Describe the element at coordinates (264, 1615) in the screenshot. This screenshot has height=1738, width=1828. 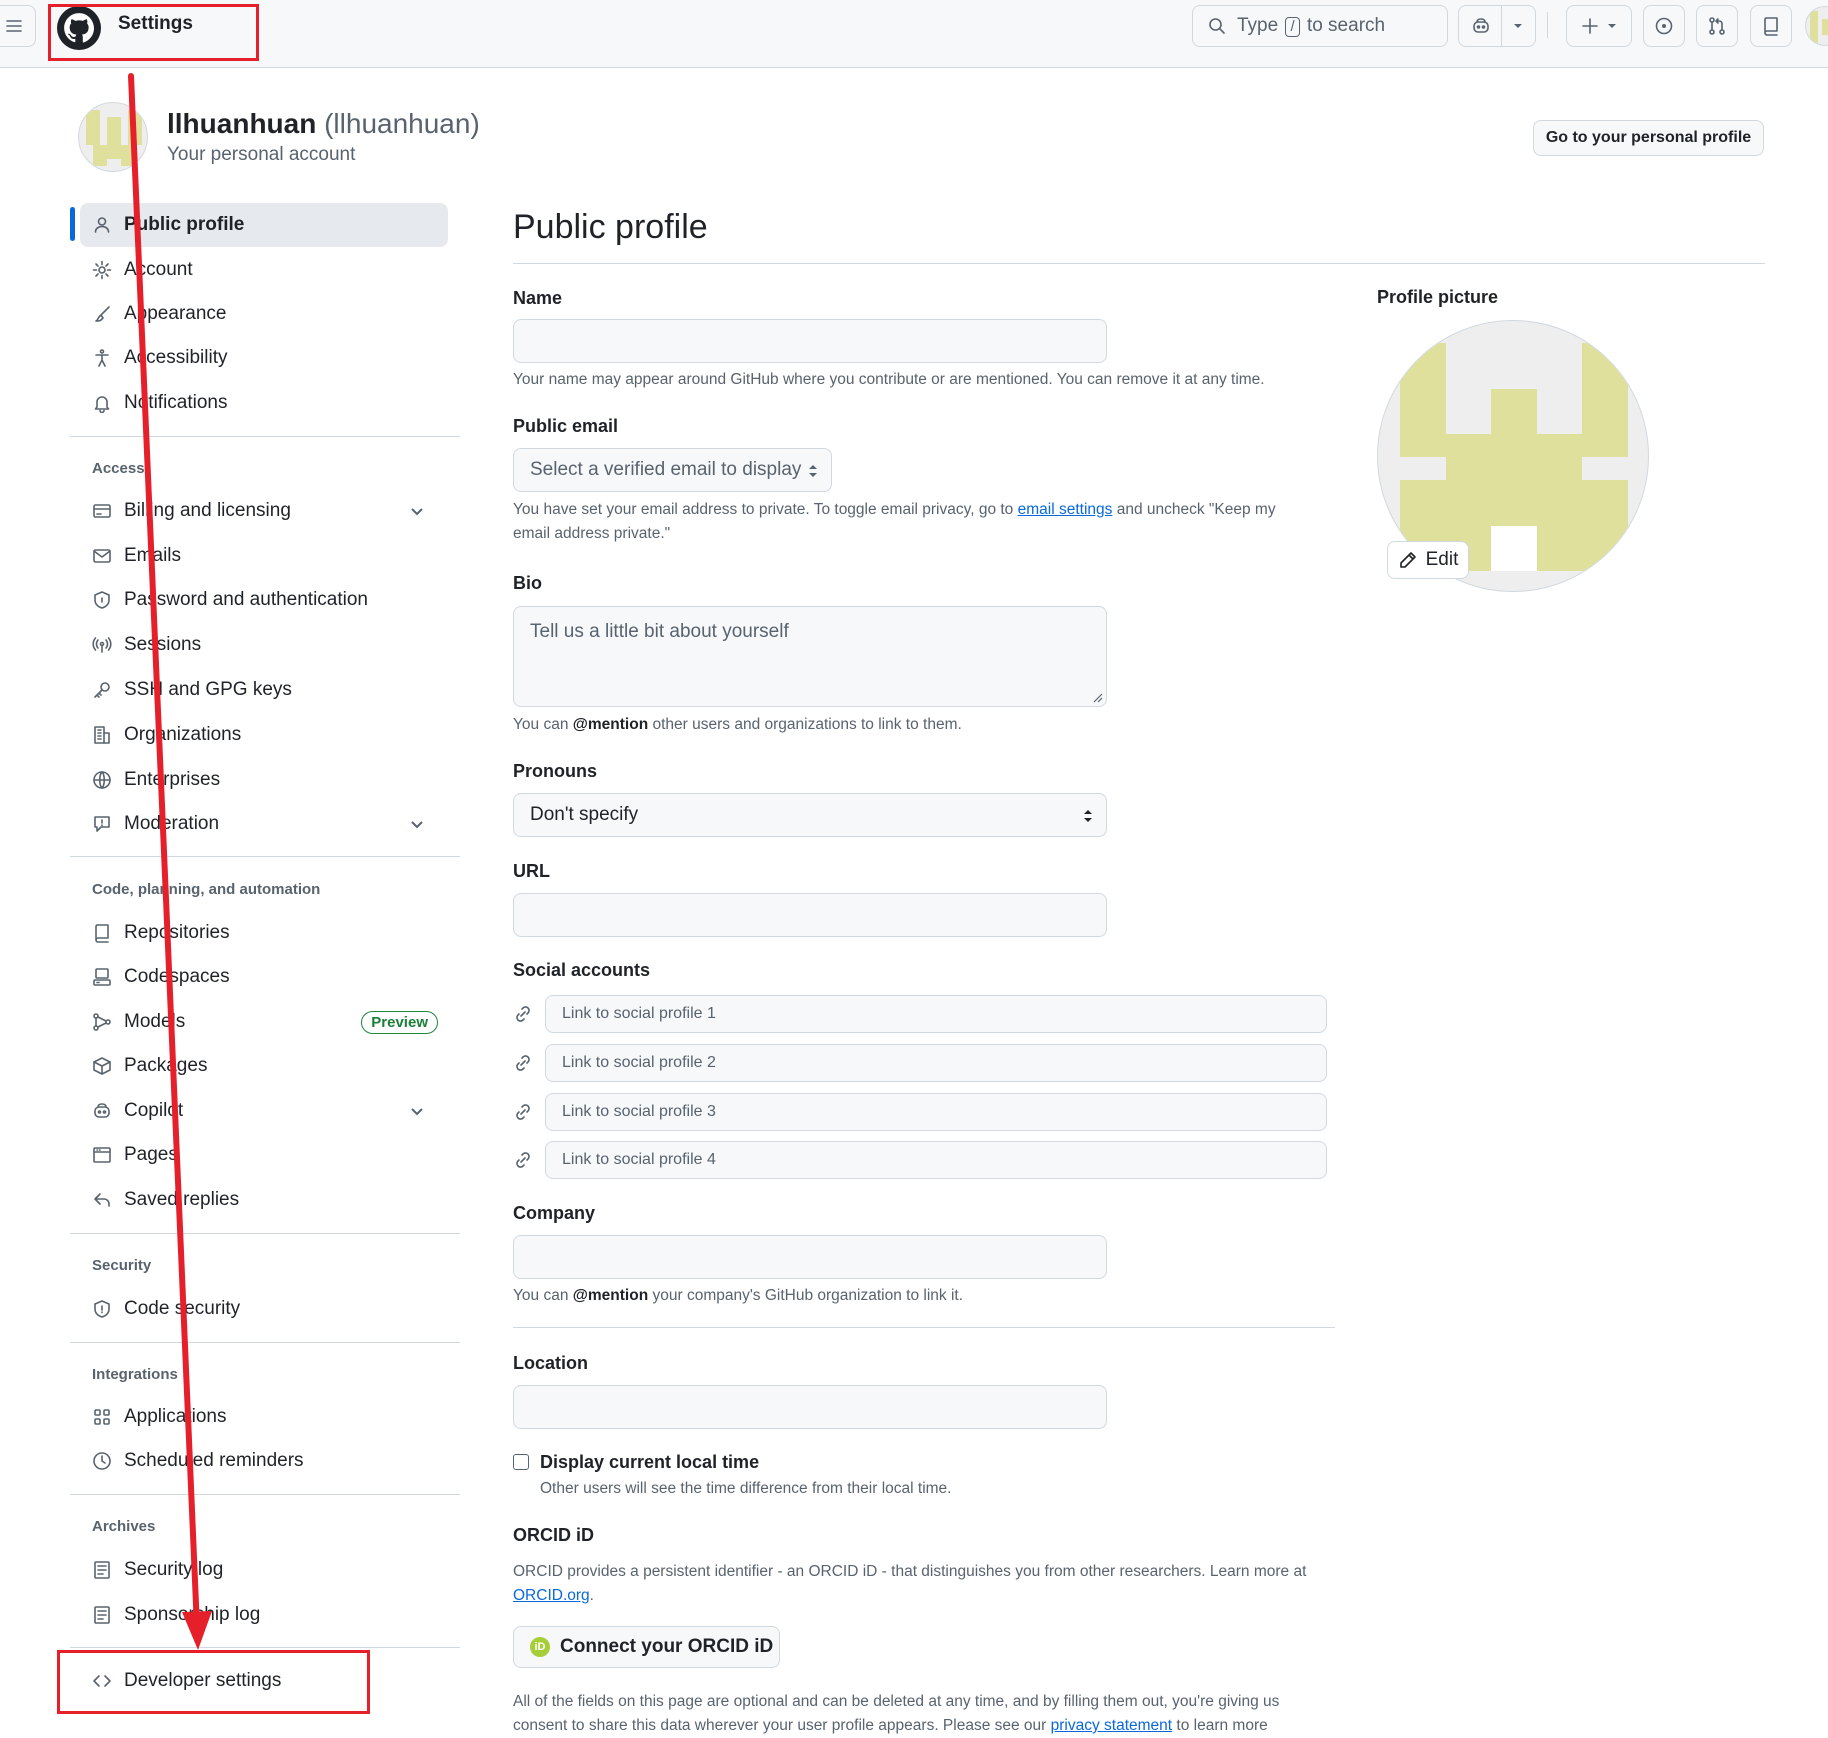
I see `sidebar-item-sponsorship-log: Sponsorship log` at that location.